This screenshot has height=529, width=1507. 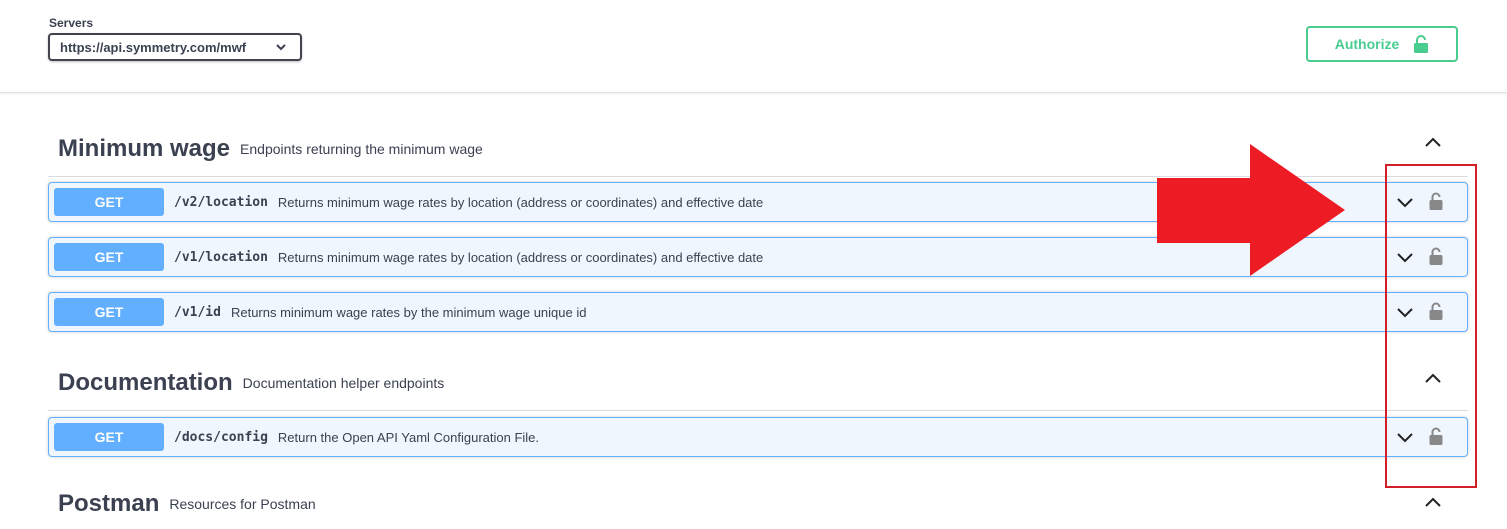 What do you see at coordinates (153, 47) in the screenshot?
I see `server-select-value: https://api.symmetry.com/mwf` at bounding box center [153, 47].